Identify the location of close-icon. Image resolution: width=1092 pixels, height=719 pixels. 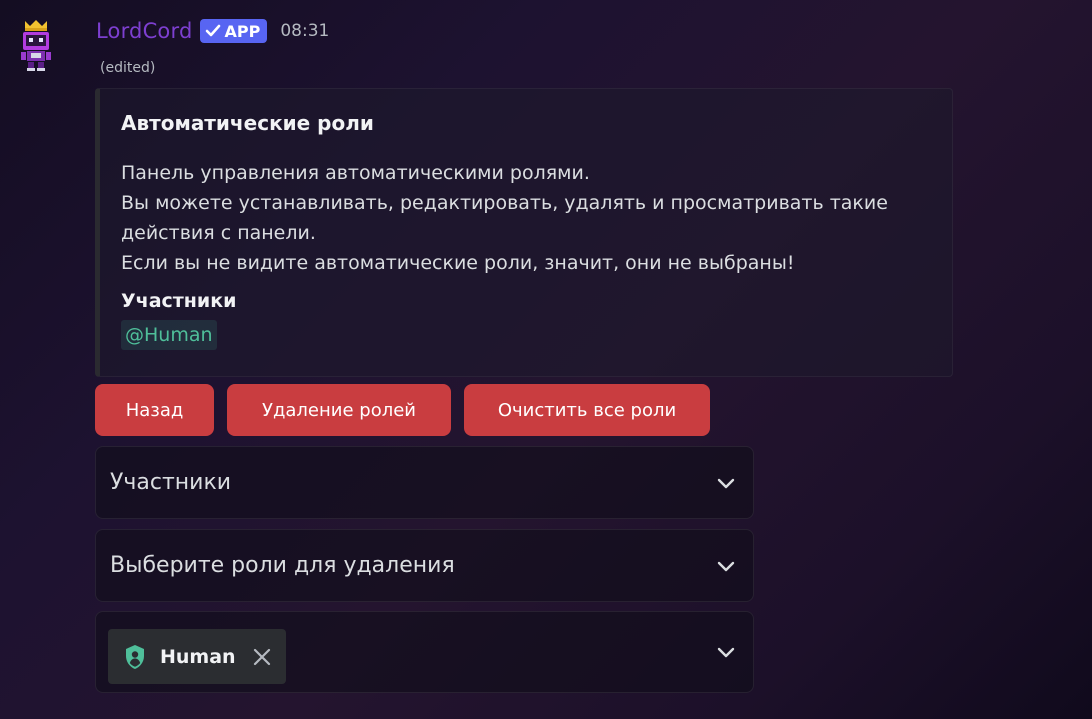
(262, 657).